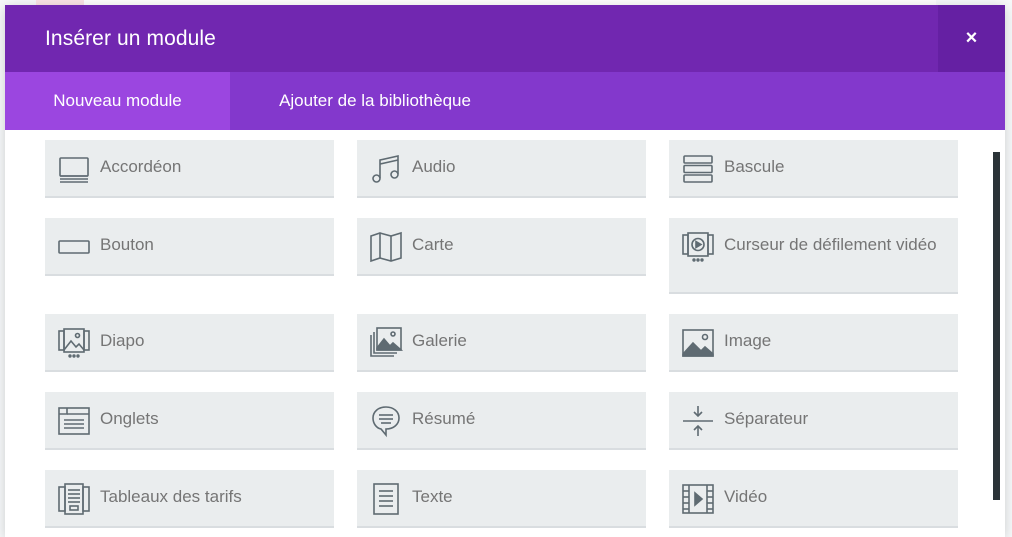 This screenshot has width=1012, height=537. I want to click on divider-icon, so click(698, 421).